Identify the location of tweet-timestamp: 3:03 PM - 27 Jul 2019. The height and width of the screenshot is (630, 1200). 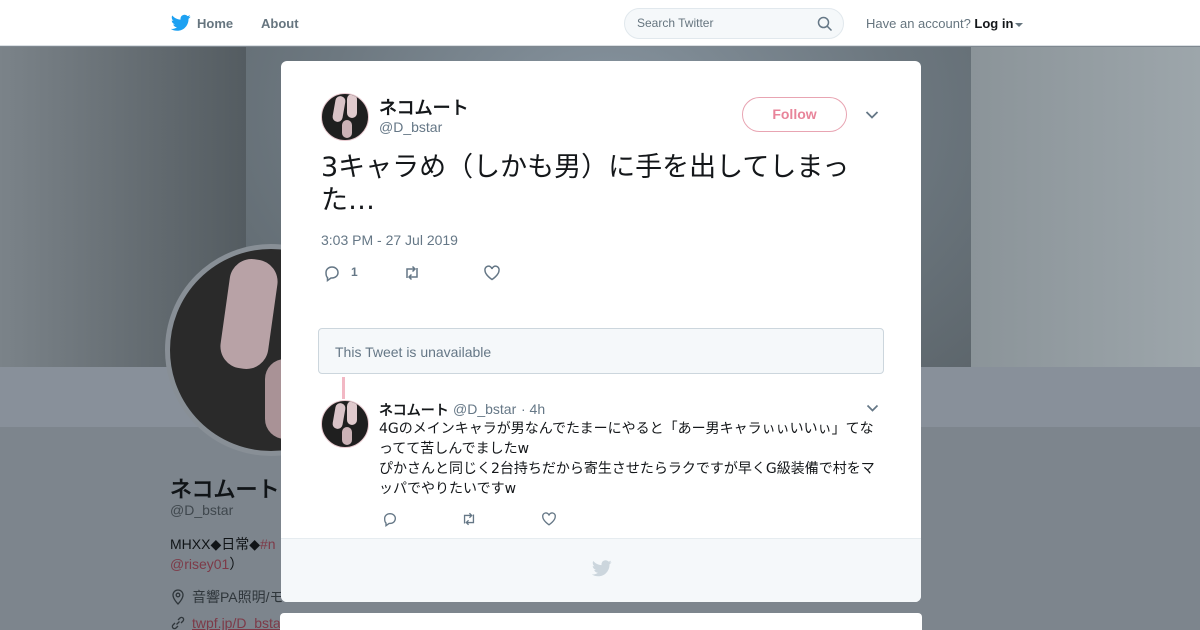
(389, 240).